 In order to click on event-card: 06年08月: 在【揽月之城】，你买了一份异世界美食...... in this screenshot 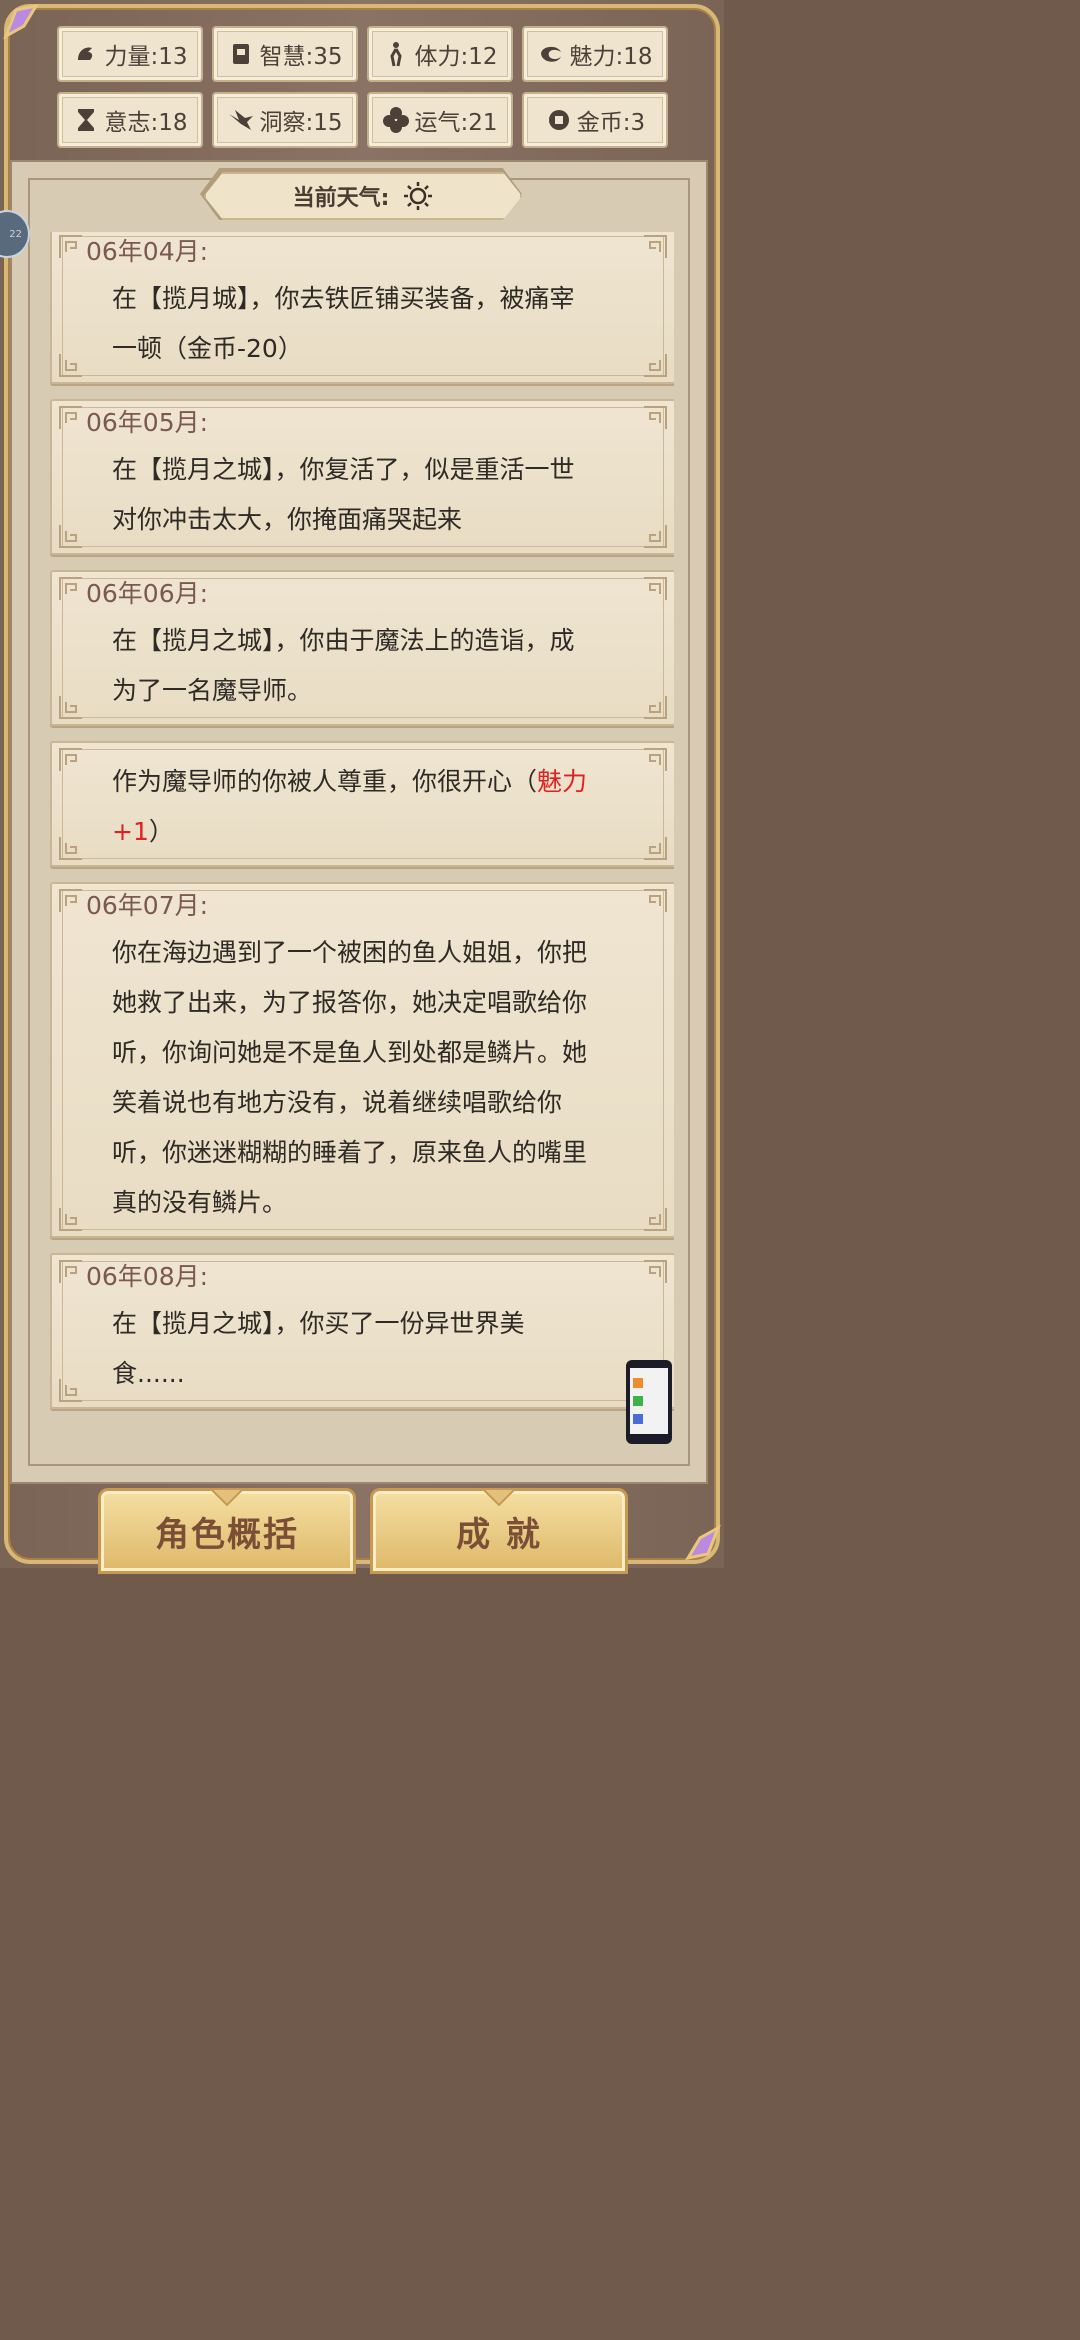, I will do `click(362, 1331)`.